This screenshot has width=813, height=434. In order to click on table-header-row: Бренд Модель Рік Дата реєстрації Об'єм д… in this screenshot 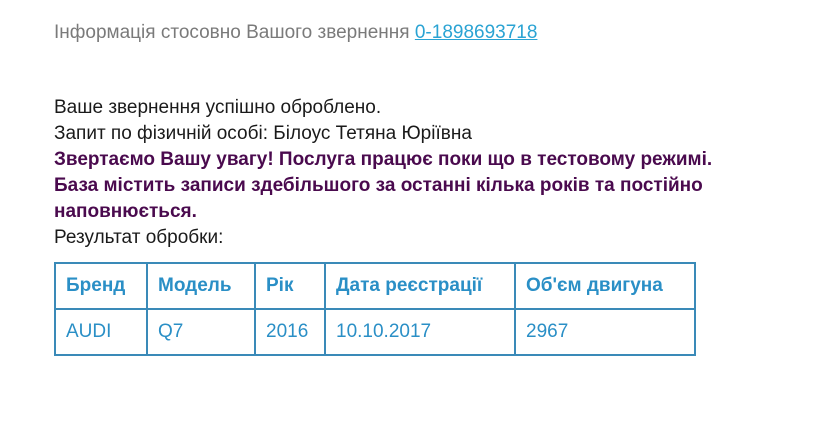, I will do `click(375, 286)`.